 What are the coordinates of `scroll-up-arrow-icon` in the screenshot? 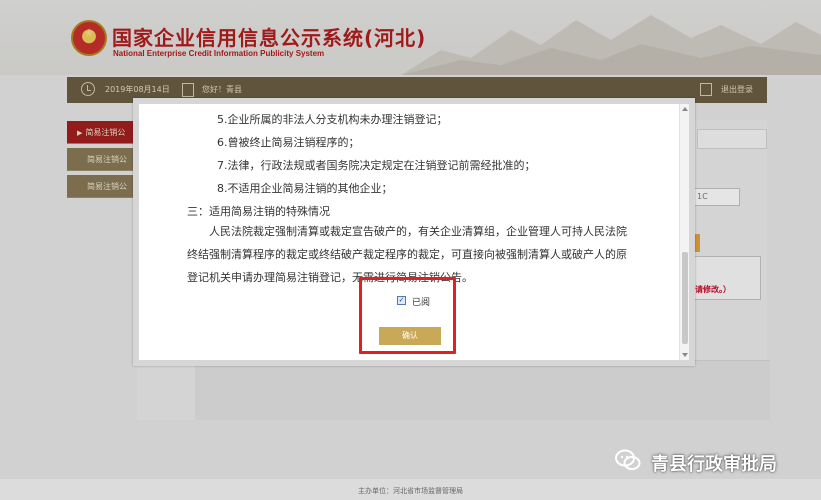 It's located at (685, 109).